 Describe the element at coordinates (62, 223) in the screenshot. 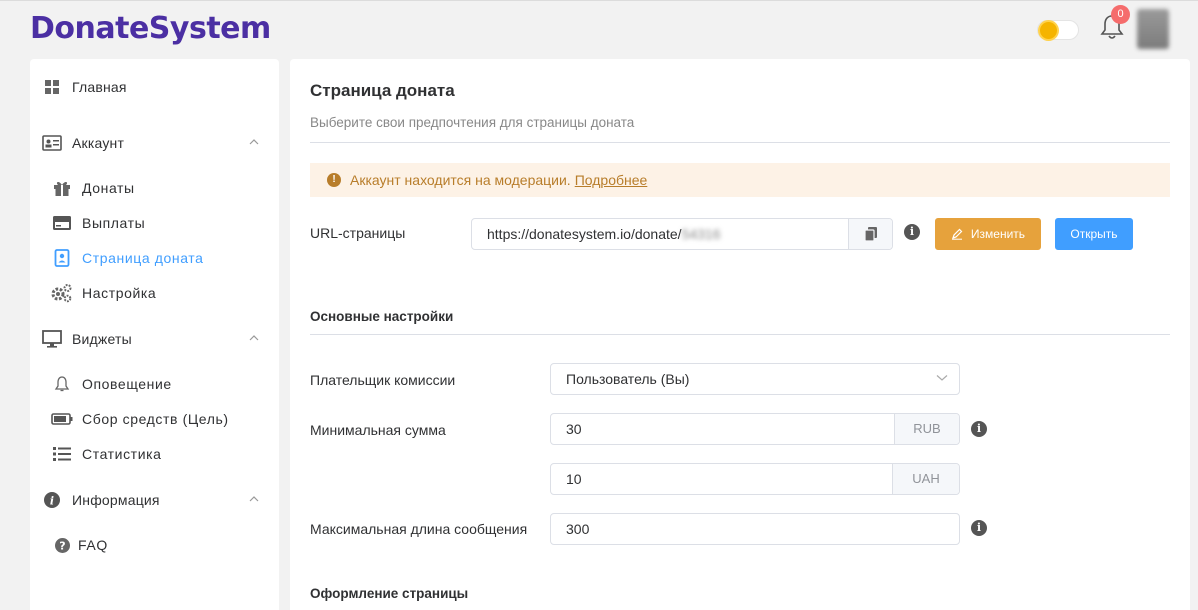

I see `credit-card-icon` at that location.